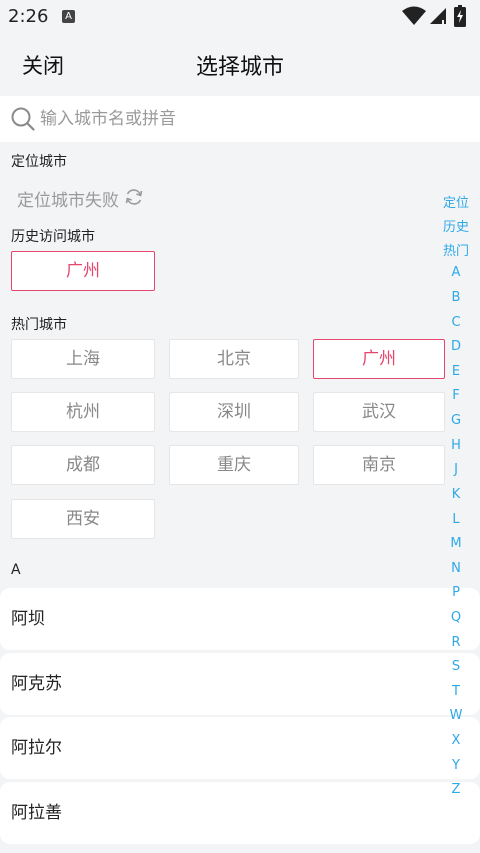 This screenshot has width=480, height=853. Describe the element at coordinates (39, 162) in the screenshot. I see `location-section-label: 定位城市` at that location.